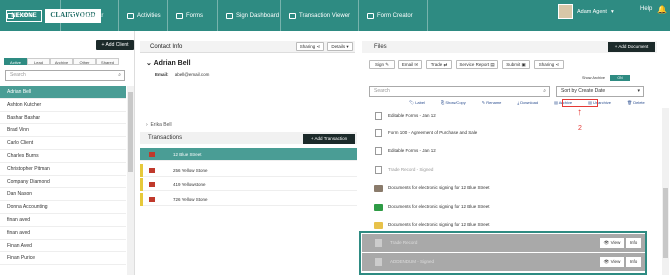  Describe the element at coordinates (496, 102) in the screenshot. I see `rename-action: ✎ Rename` at that location.